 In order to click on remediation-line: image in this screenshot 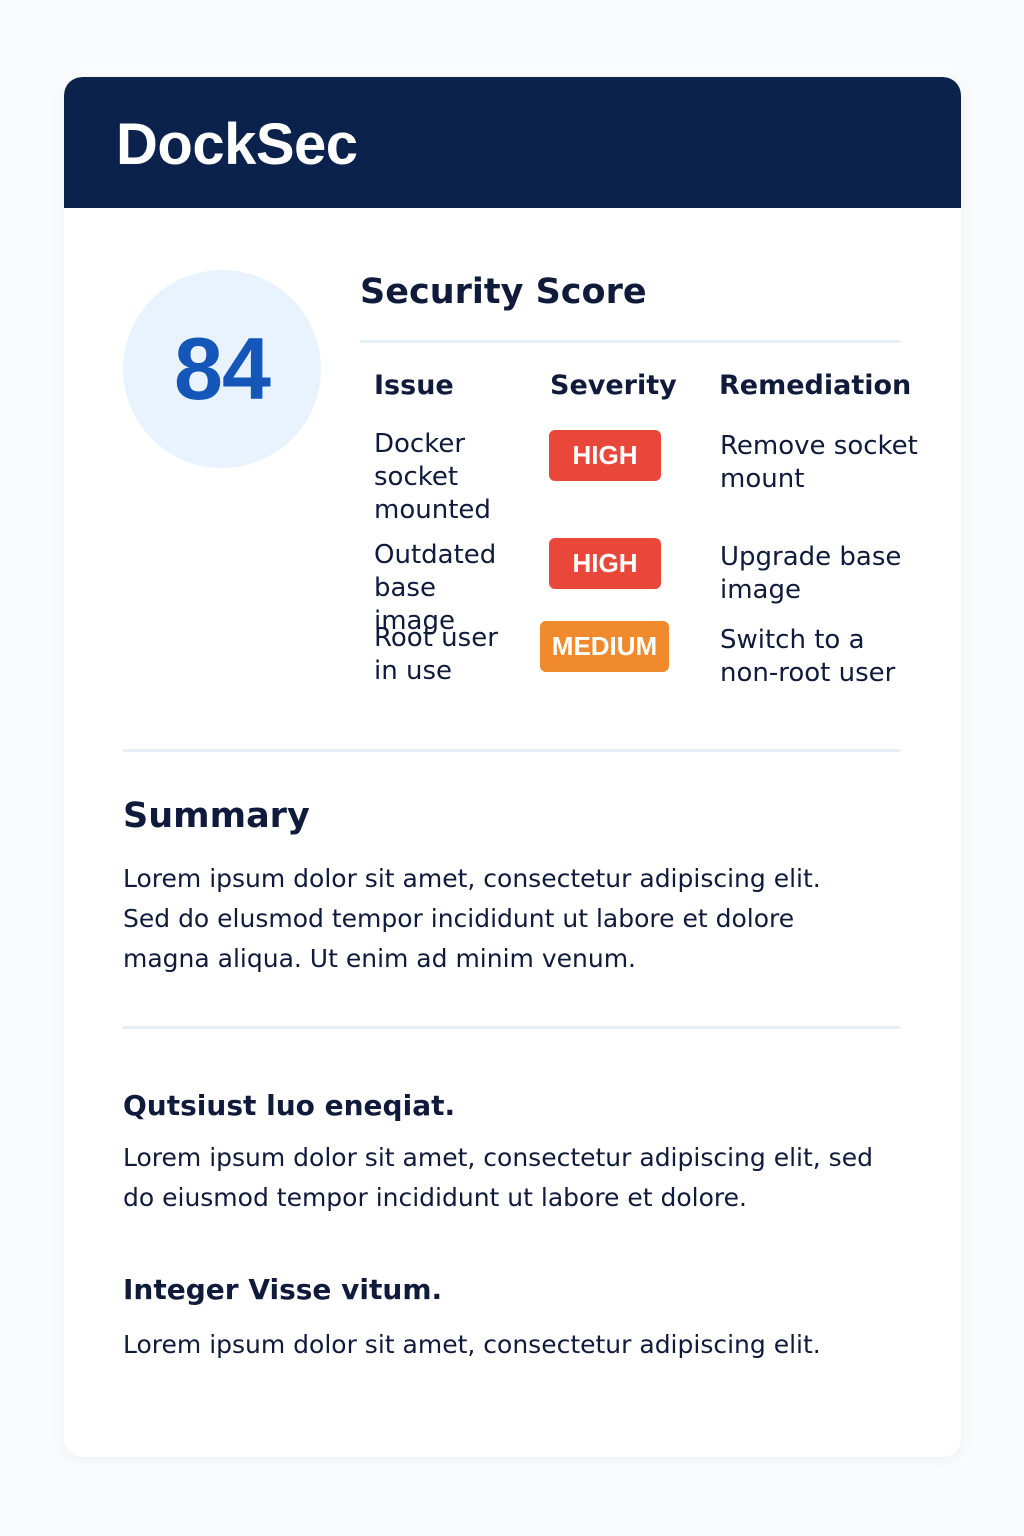, I will do `click(760, 590)`.